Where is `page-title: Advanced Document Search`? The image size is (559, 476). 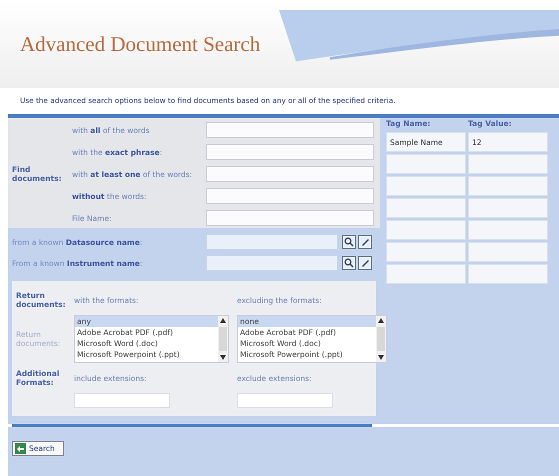 page-title: Advanced Document Search is located at coordinates (140, 44).